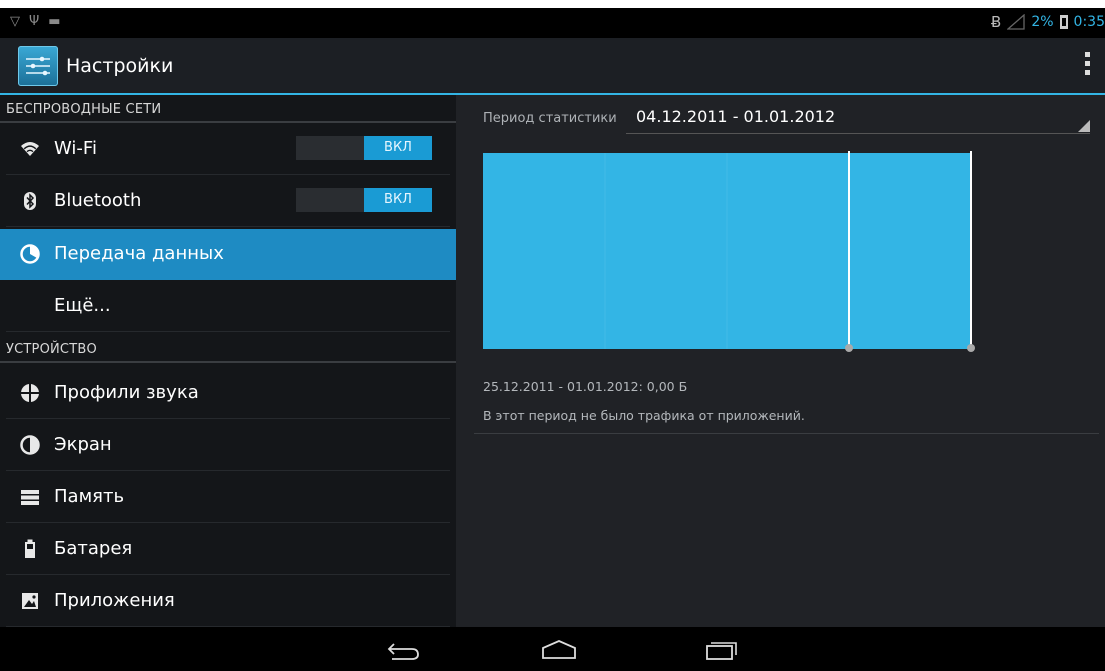 Image resolution: width=1105 pixels, height=671 pixels. Describe the element at coordinates (228, 601) in the screenshot. I see `sidebar-item-apps: Приложения` at that location.